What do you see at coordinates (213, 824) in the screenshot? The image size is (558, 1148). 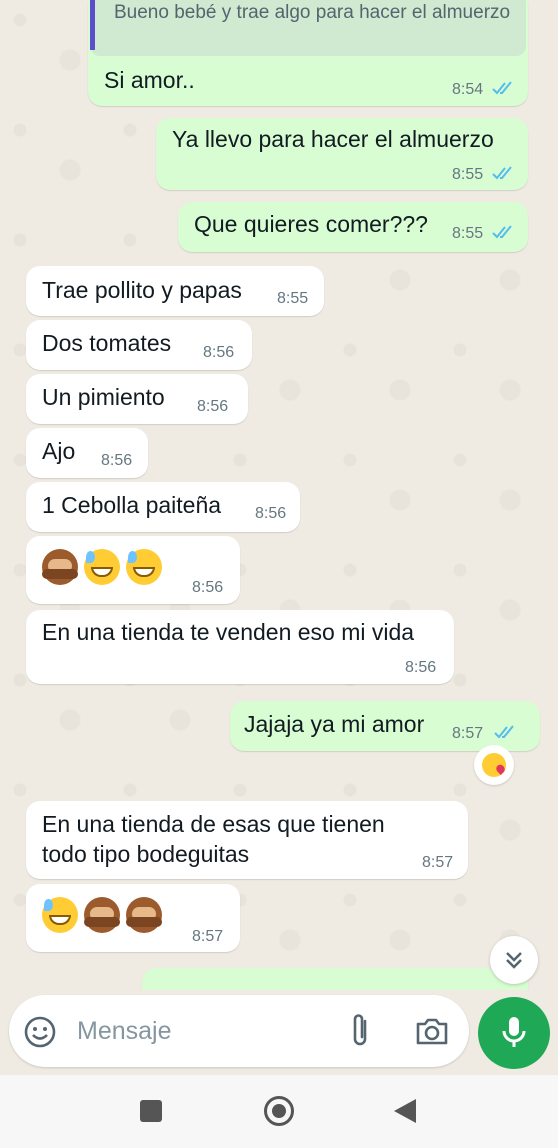 I see `message-text-line: En una tienda de esas que tienen` at bounding box center [213, 824].